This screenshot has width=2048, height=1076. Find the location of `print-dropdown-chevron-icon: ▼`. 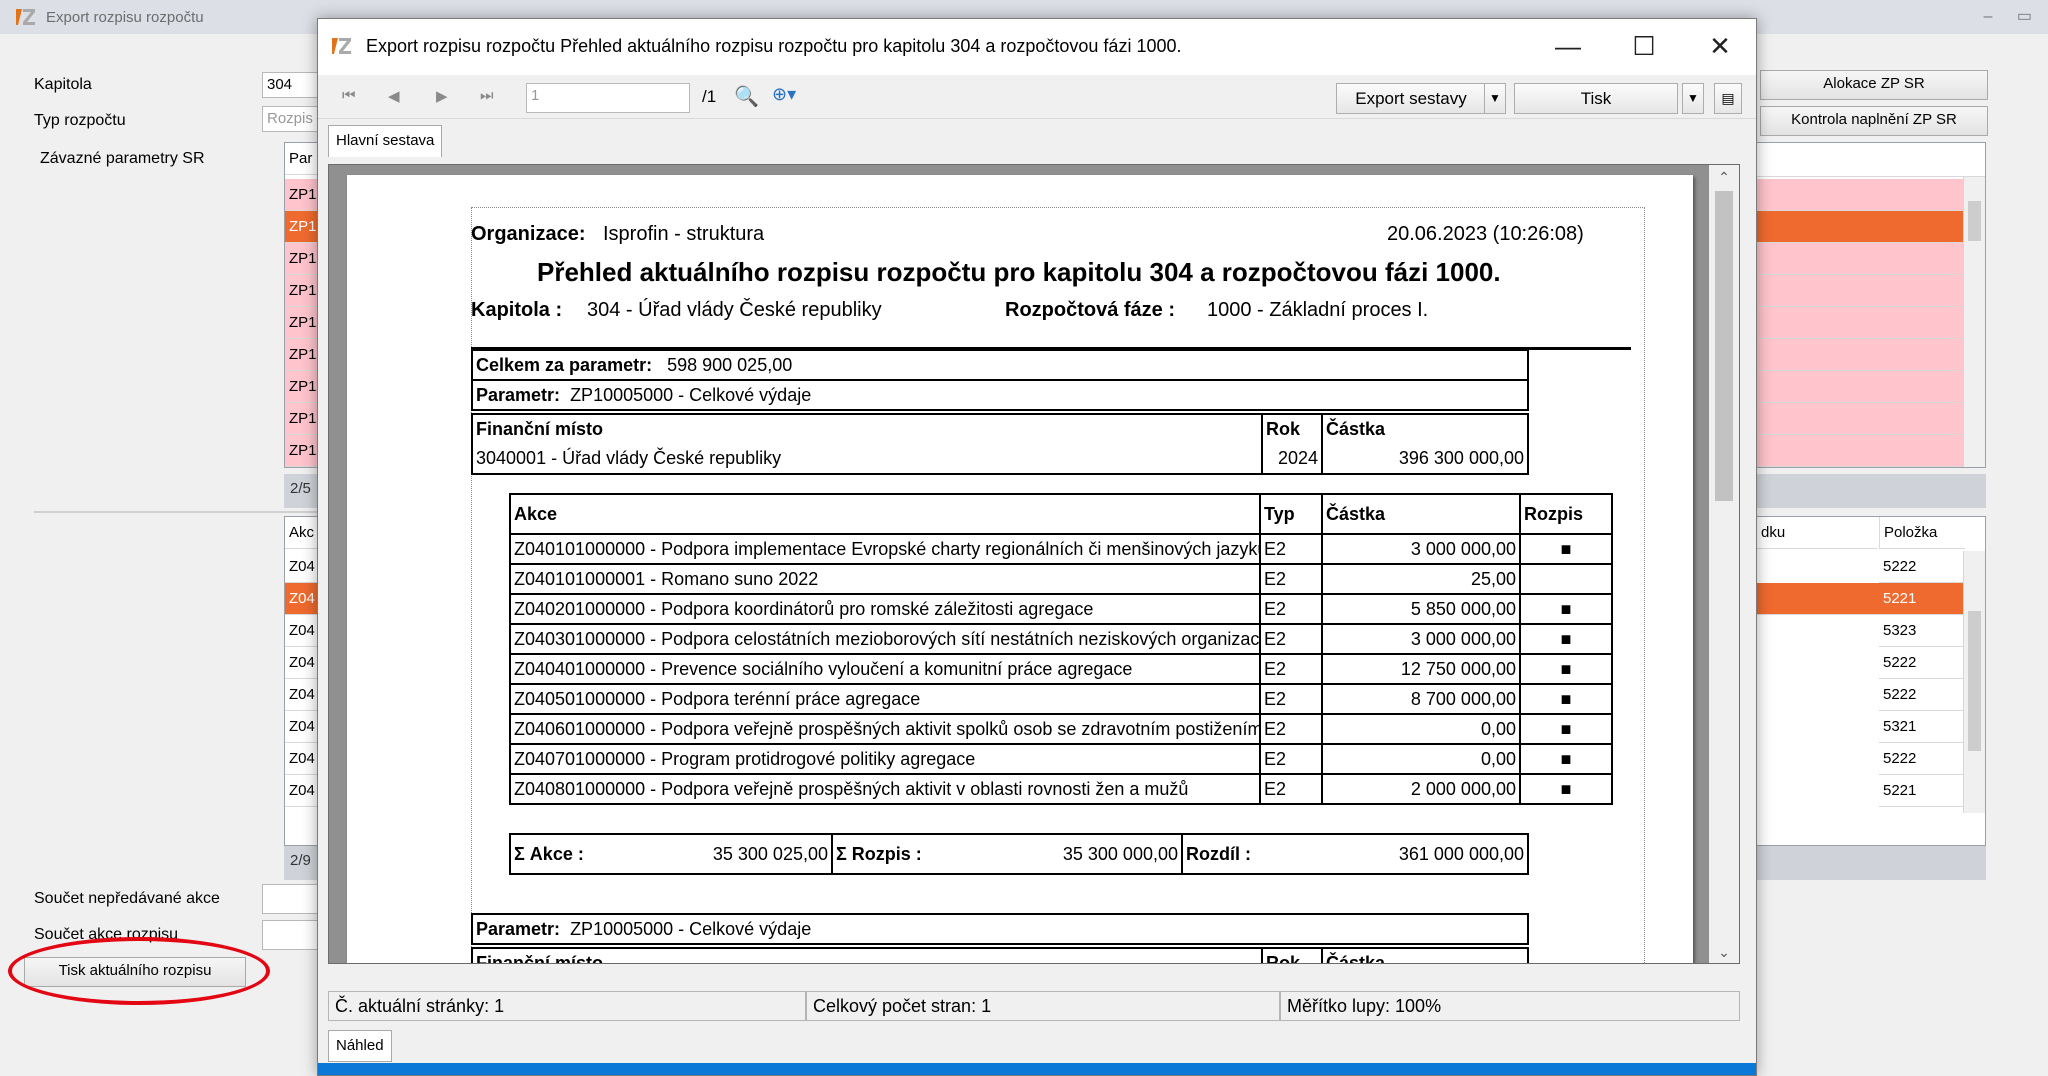

print-dropdown-chevron-icon: ▼ is located at coordinates (1693, 98).